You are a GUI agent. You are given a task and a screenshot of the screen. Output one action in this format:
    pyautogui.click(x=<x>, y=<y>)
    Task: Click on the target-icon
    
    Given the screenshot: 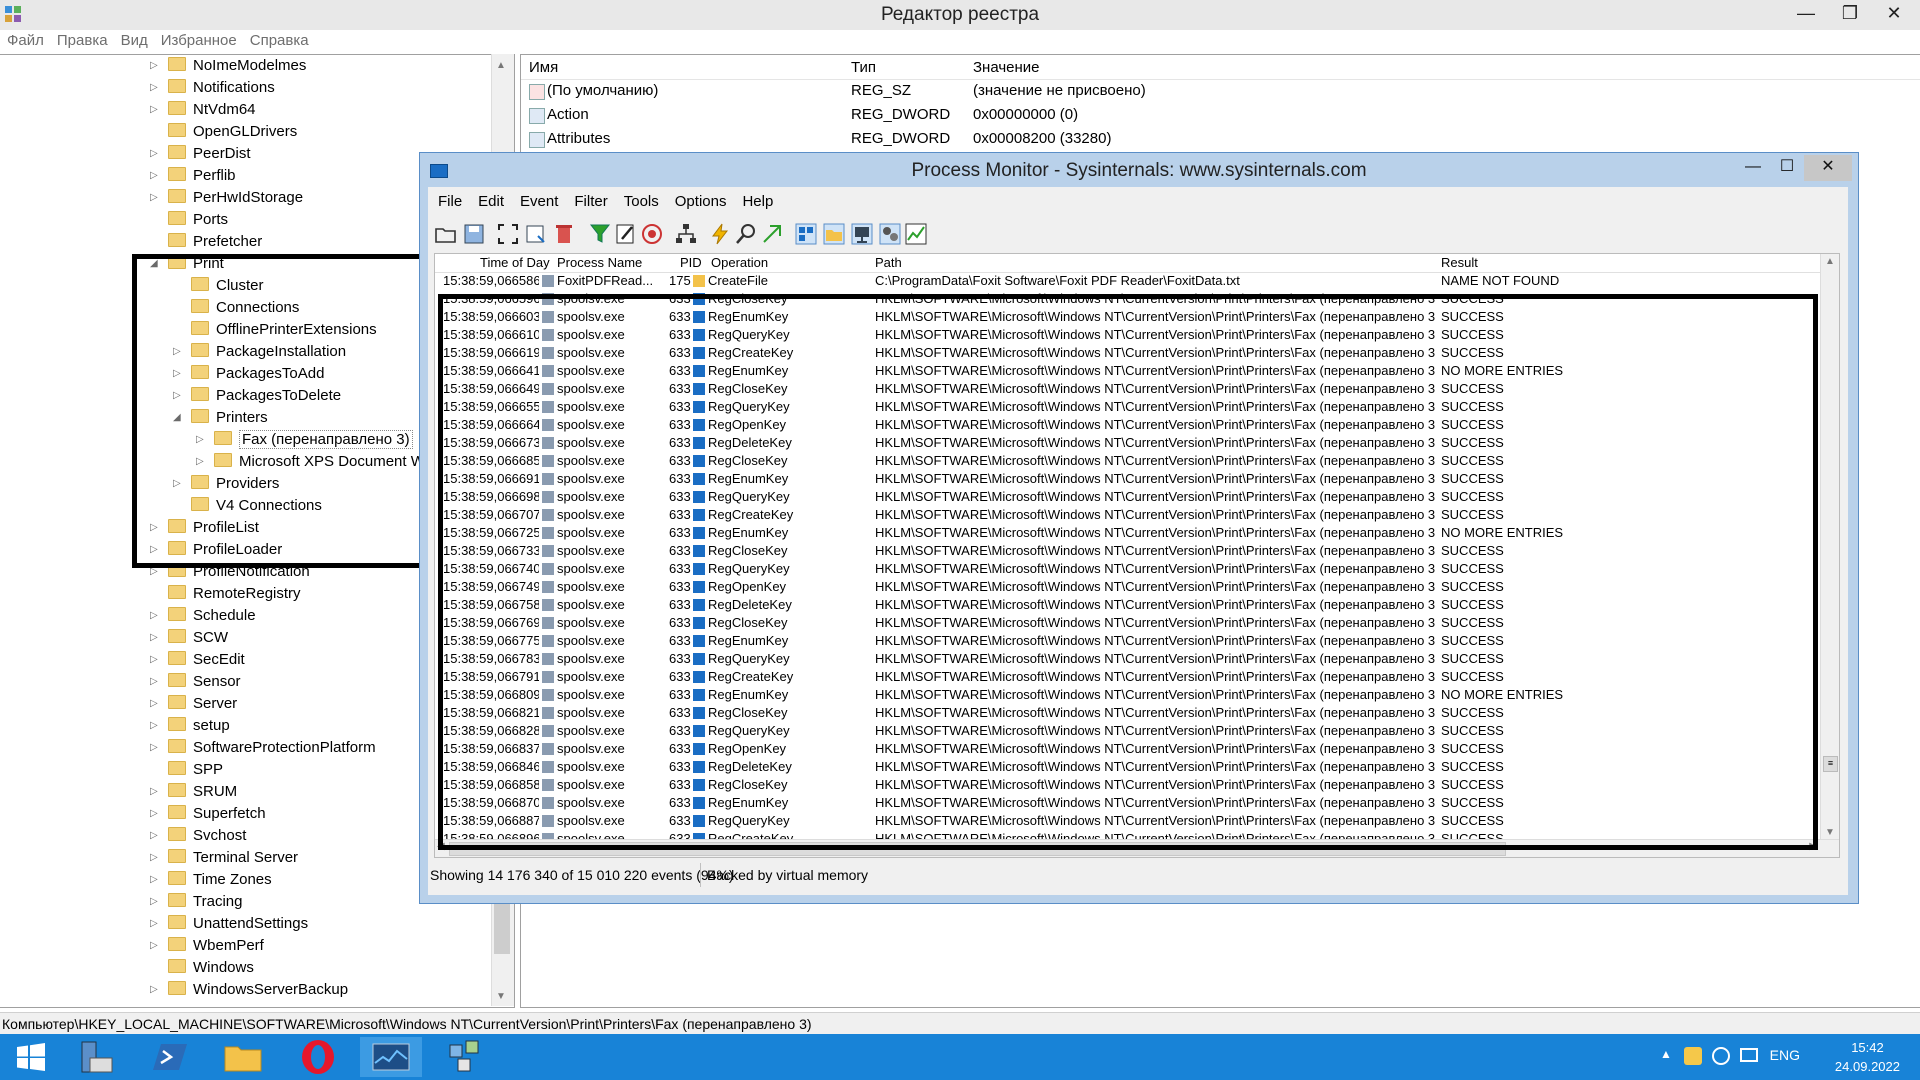 What is the action you would take?
    pyautogui.click(x=652, y=234)
    